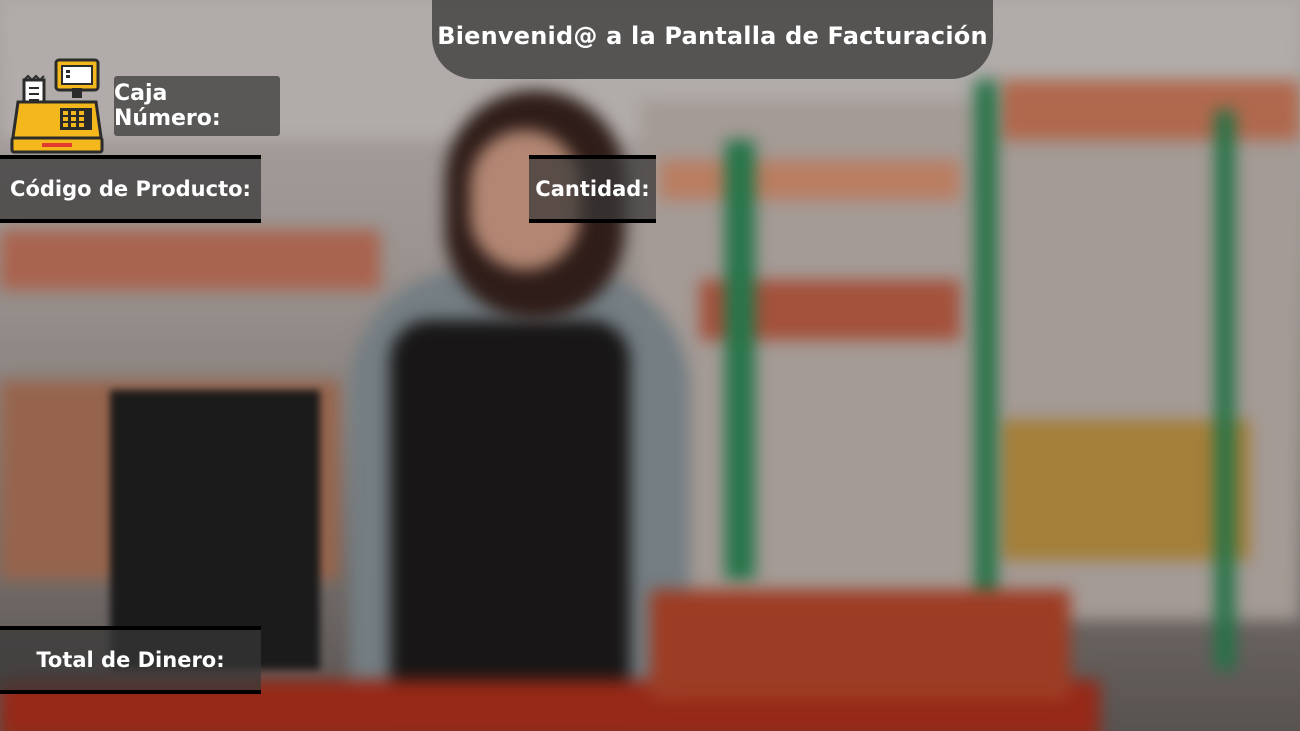  Describe the element at coordinates (57, 106) in the screenshot. I see `cash-register-icon` at that location.